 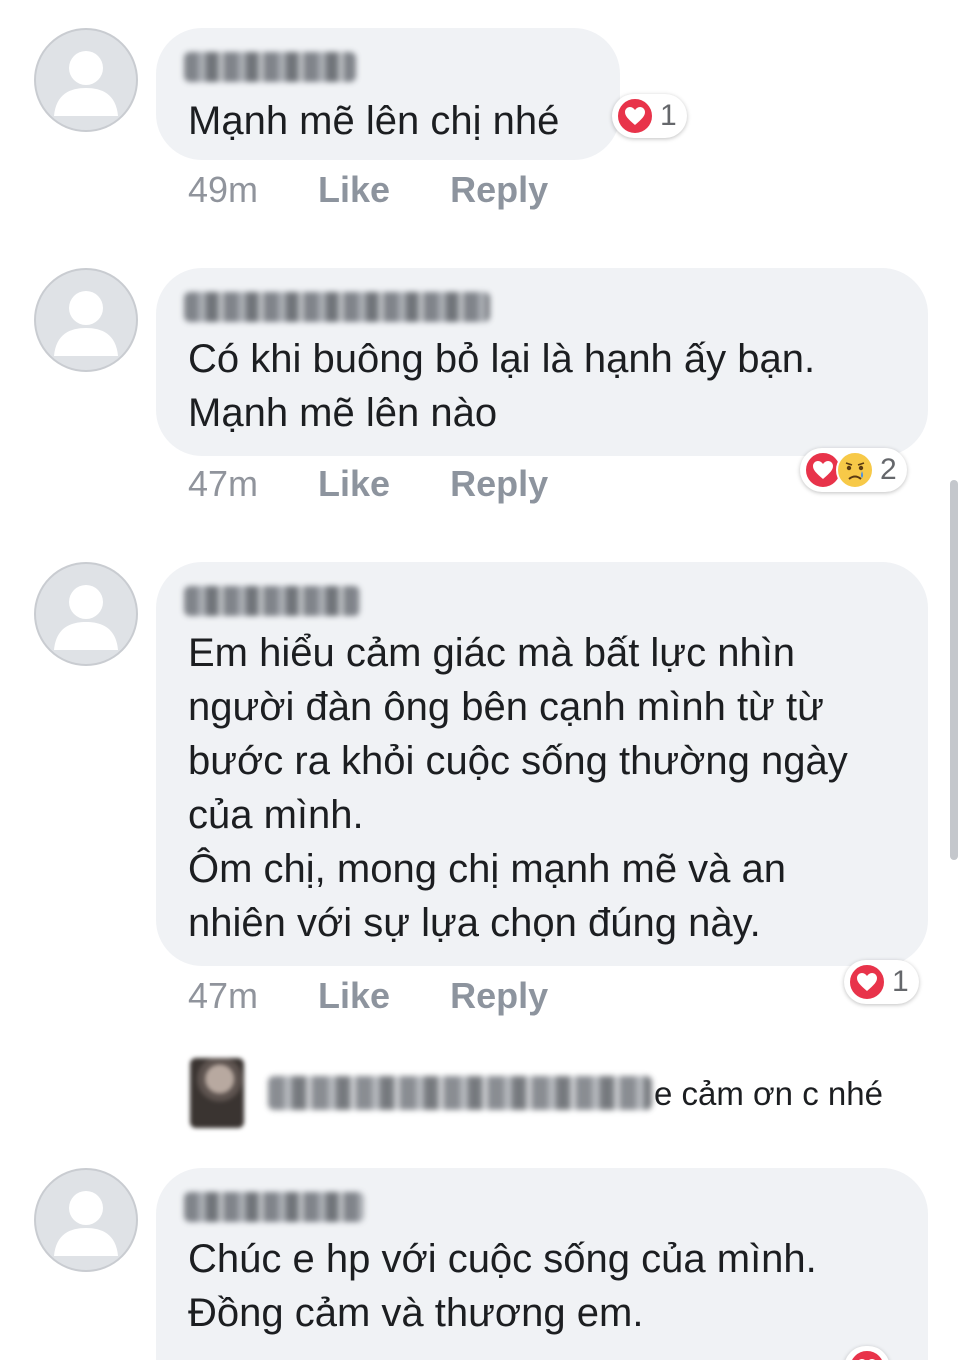 I want to click on reaction-summary: 2, so click(x=853, y=470).